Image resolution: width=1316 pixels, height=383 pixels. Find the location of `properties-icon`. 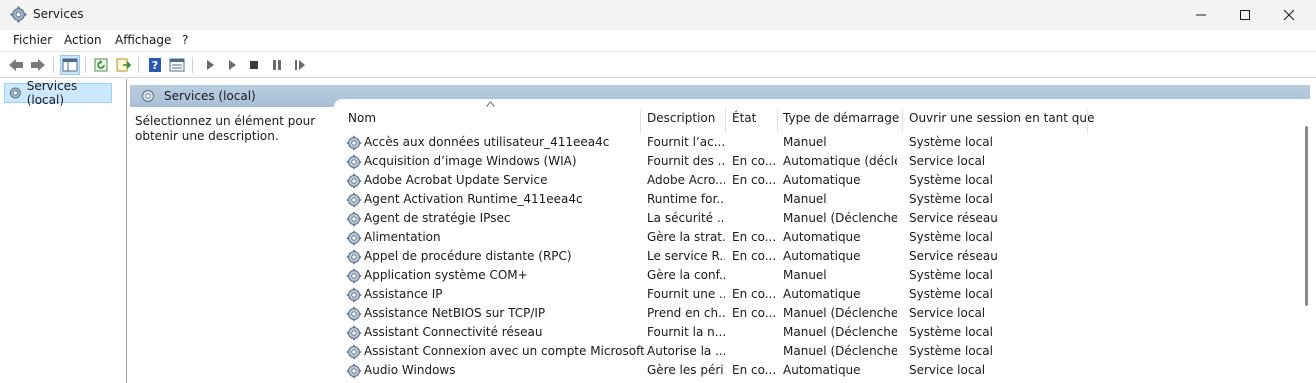

properties-icon is located at coordinates (177, 65).